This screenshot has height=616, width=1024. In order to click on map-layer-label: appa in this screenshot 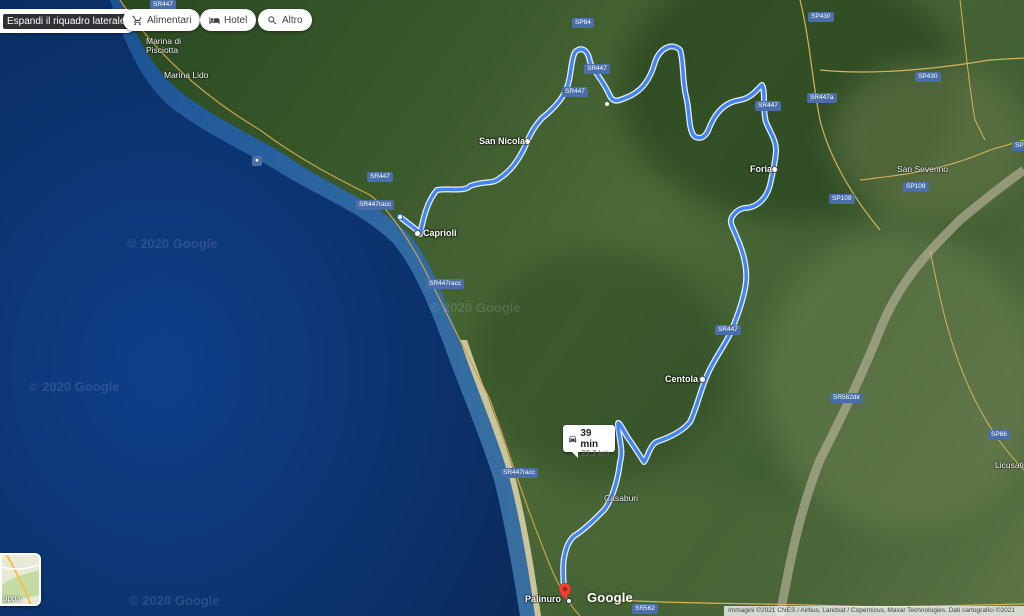, I will do `click(12, 598)`.